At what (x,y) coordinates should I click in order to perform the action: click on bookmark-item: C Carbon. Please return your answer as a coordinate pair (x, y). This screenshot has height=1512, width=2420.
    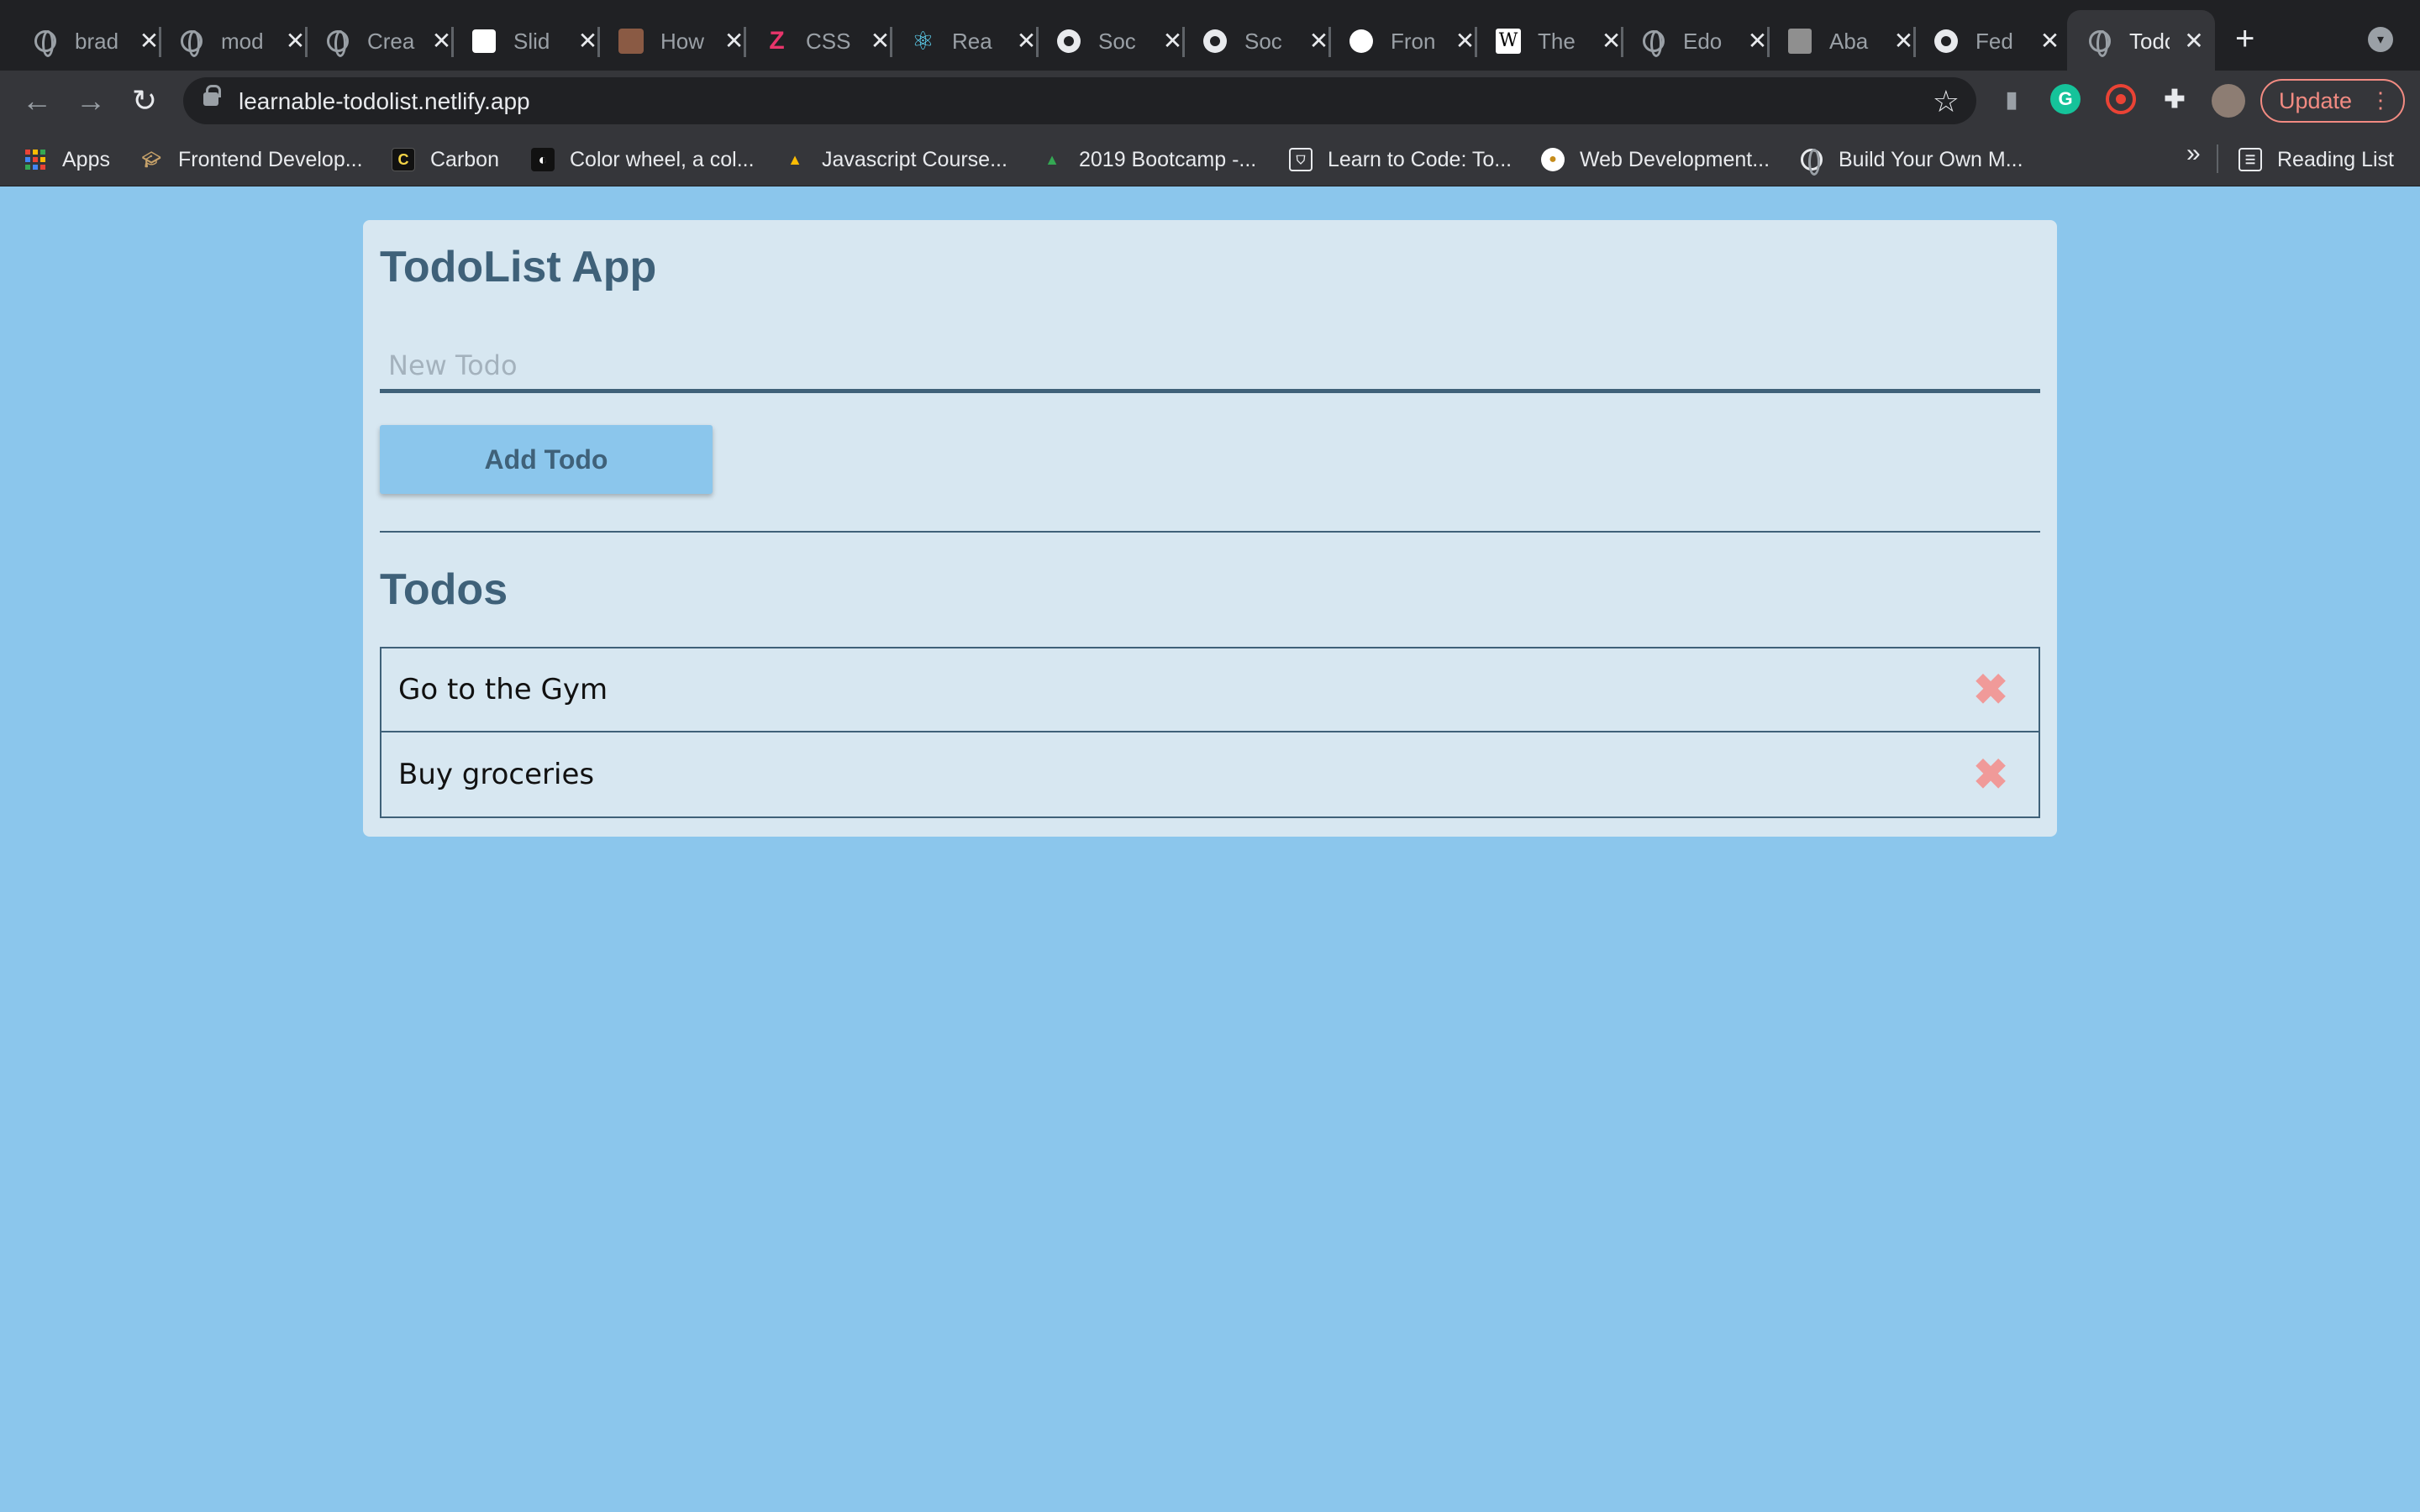
    Looking at the image, I should click on (446, 159).